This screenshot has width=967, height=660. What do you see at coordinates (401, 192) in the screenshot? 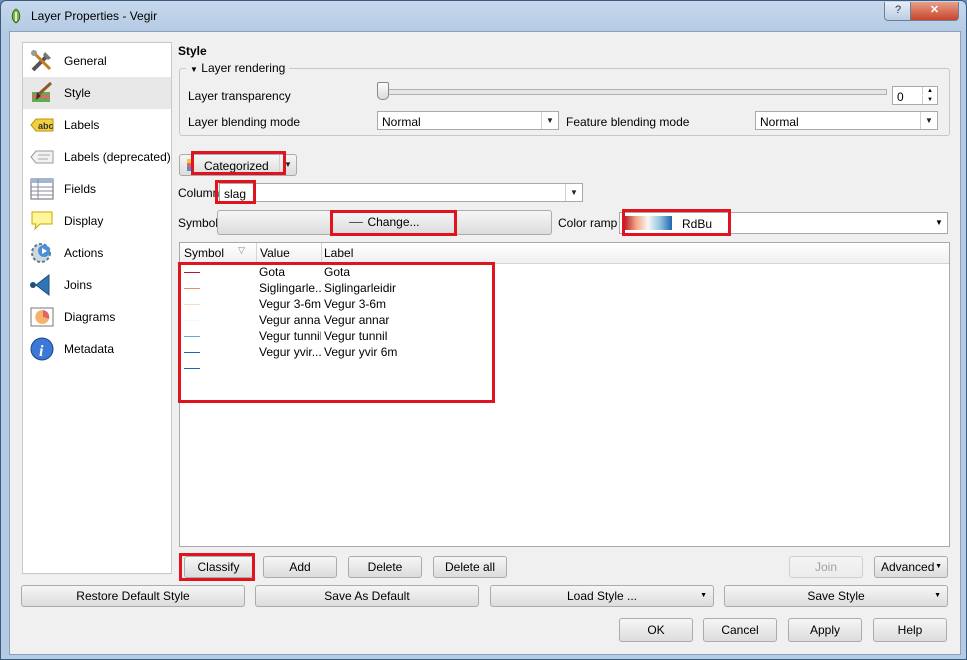
I see `column-combo: slag ▼` at bounding box center [401, 192].